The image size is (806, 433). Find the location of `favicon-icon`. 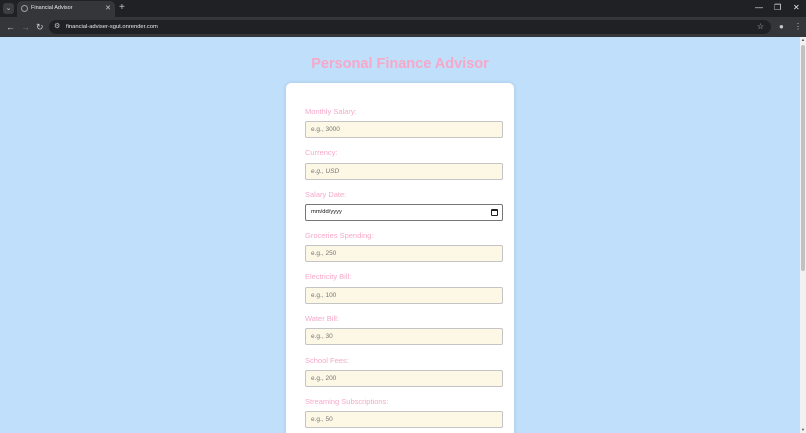

favicon-icon is located at coordinates (24, 8).